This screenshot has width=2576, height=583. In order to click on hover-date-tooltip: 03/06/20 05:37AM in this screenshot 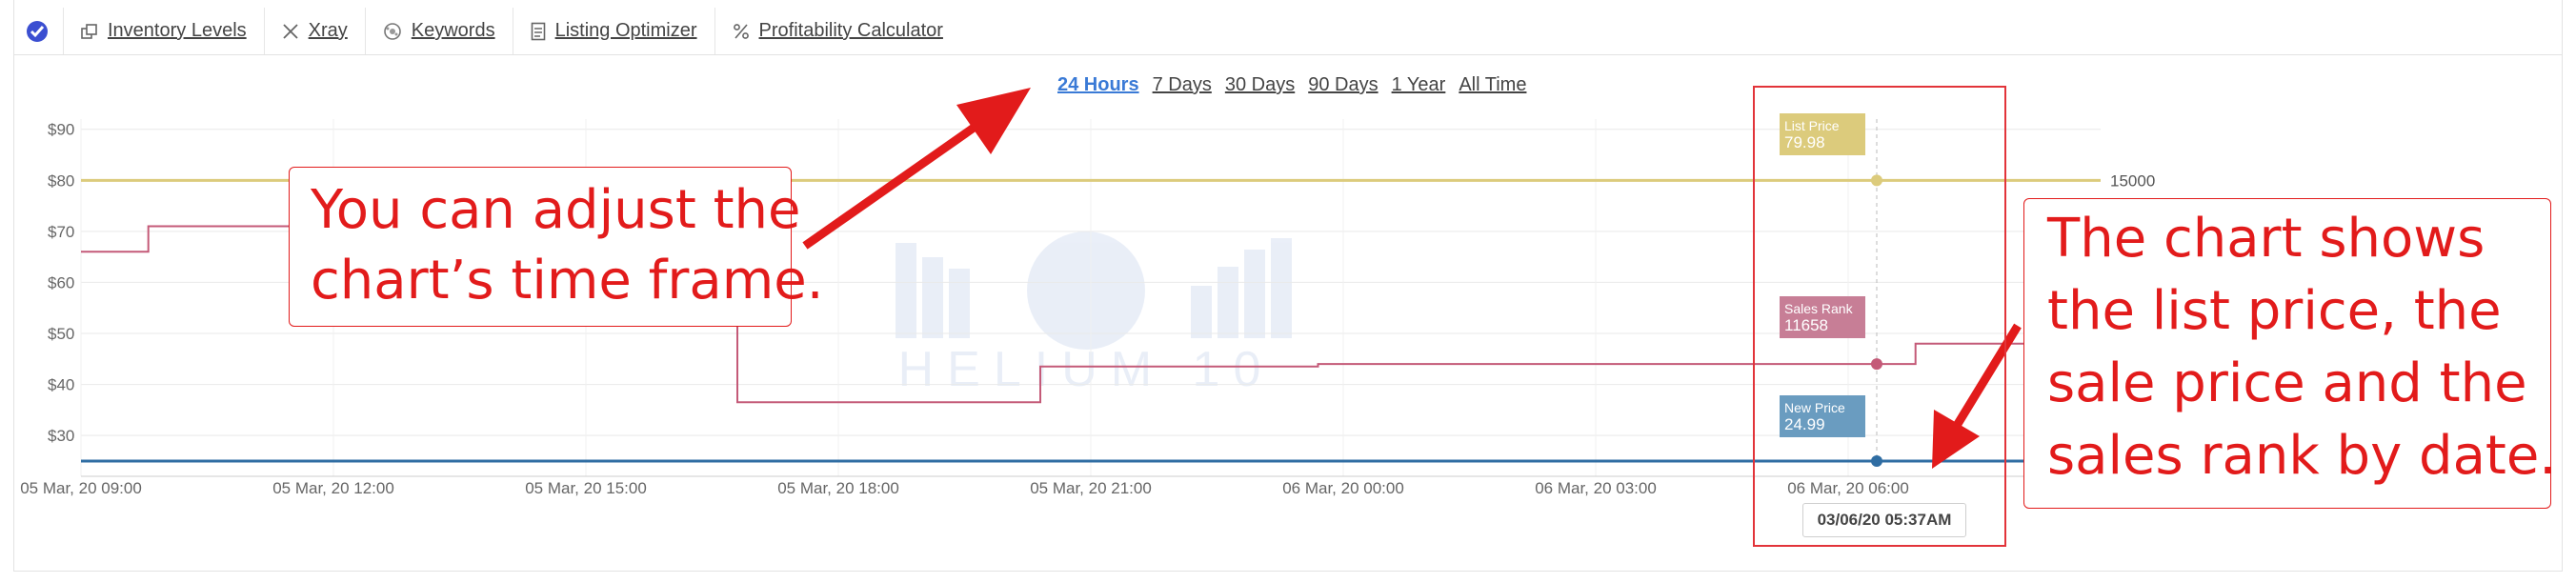, I will do `click(1884, 520)`.